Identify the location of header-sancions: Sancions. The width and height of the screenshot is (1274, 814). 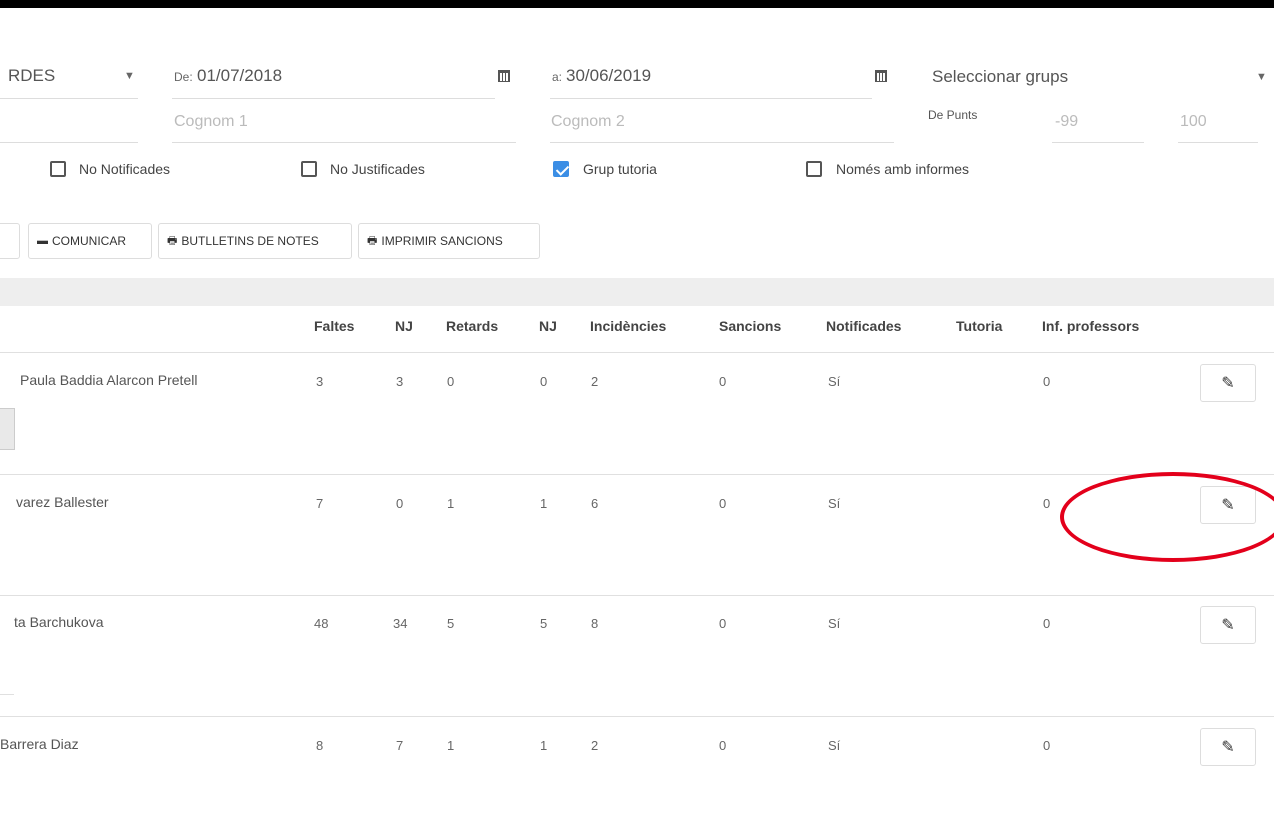
(750, 326).